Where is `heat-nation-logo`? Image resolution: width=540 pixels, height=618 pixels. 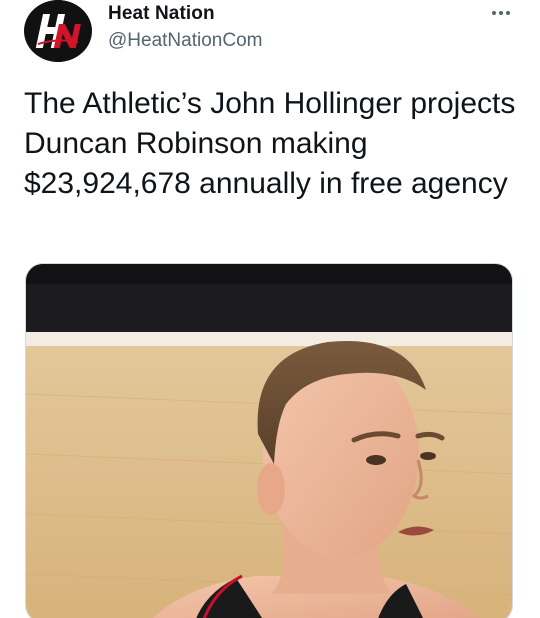 heat-nation-logo is located at coordinates (58, 31).